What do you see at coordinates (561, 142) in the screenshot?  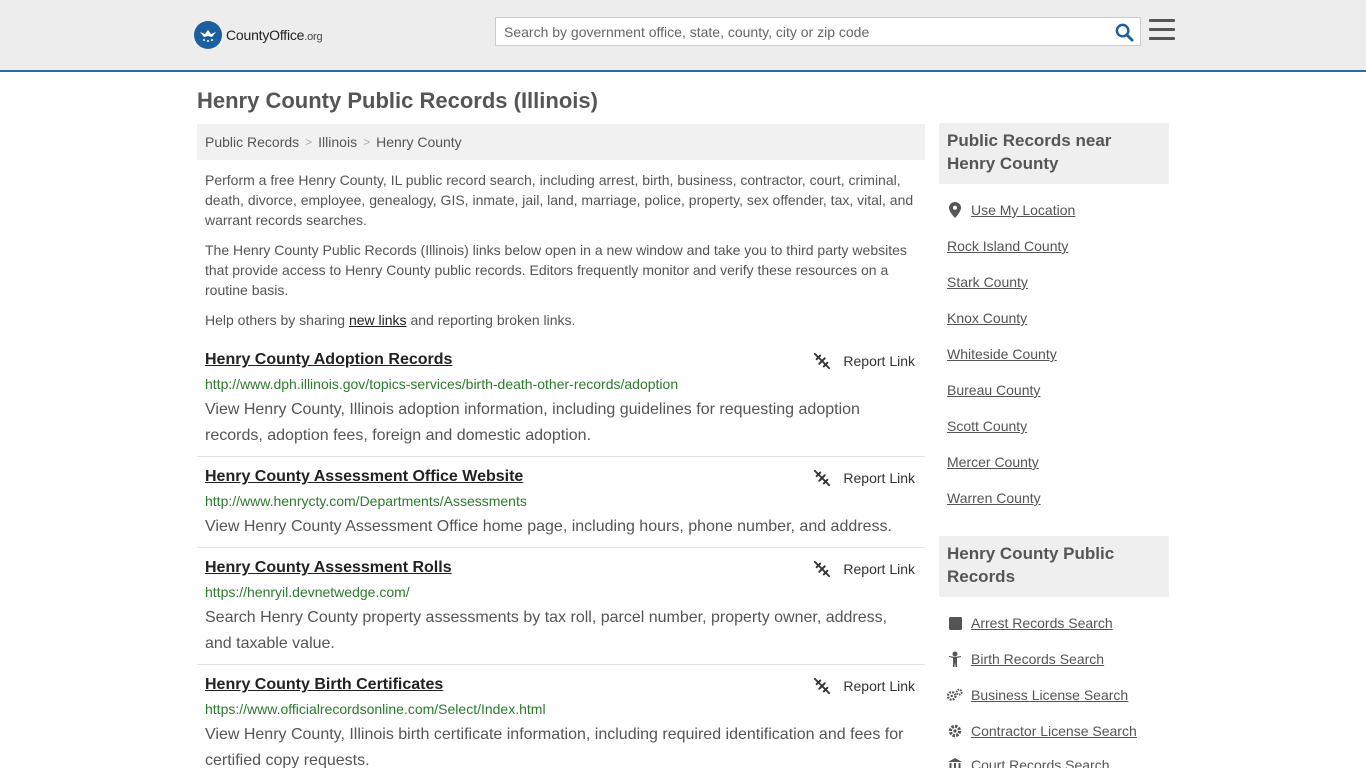 I see `breadcrumb: Public Records > Illinois > Henry County` at bounding box center [561, 142].